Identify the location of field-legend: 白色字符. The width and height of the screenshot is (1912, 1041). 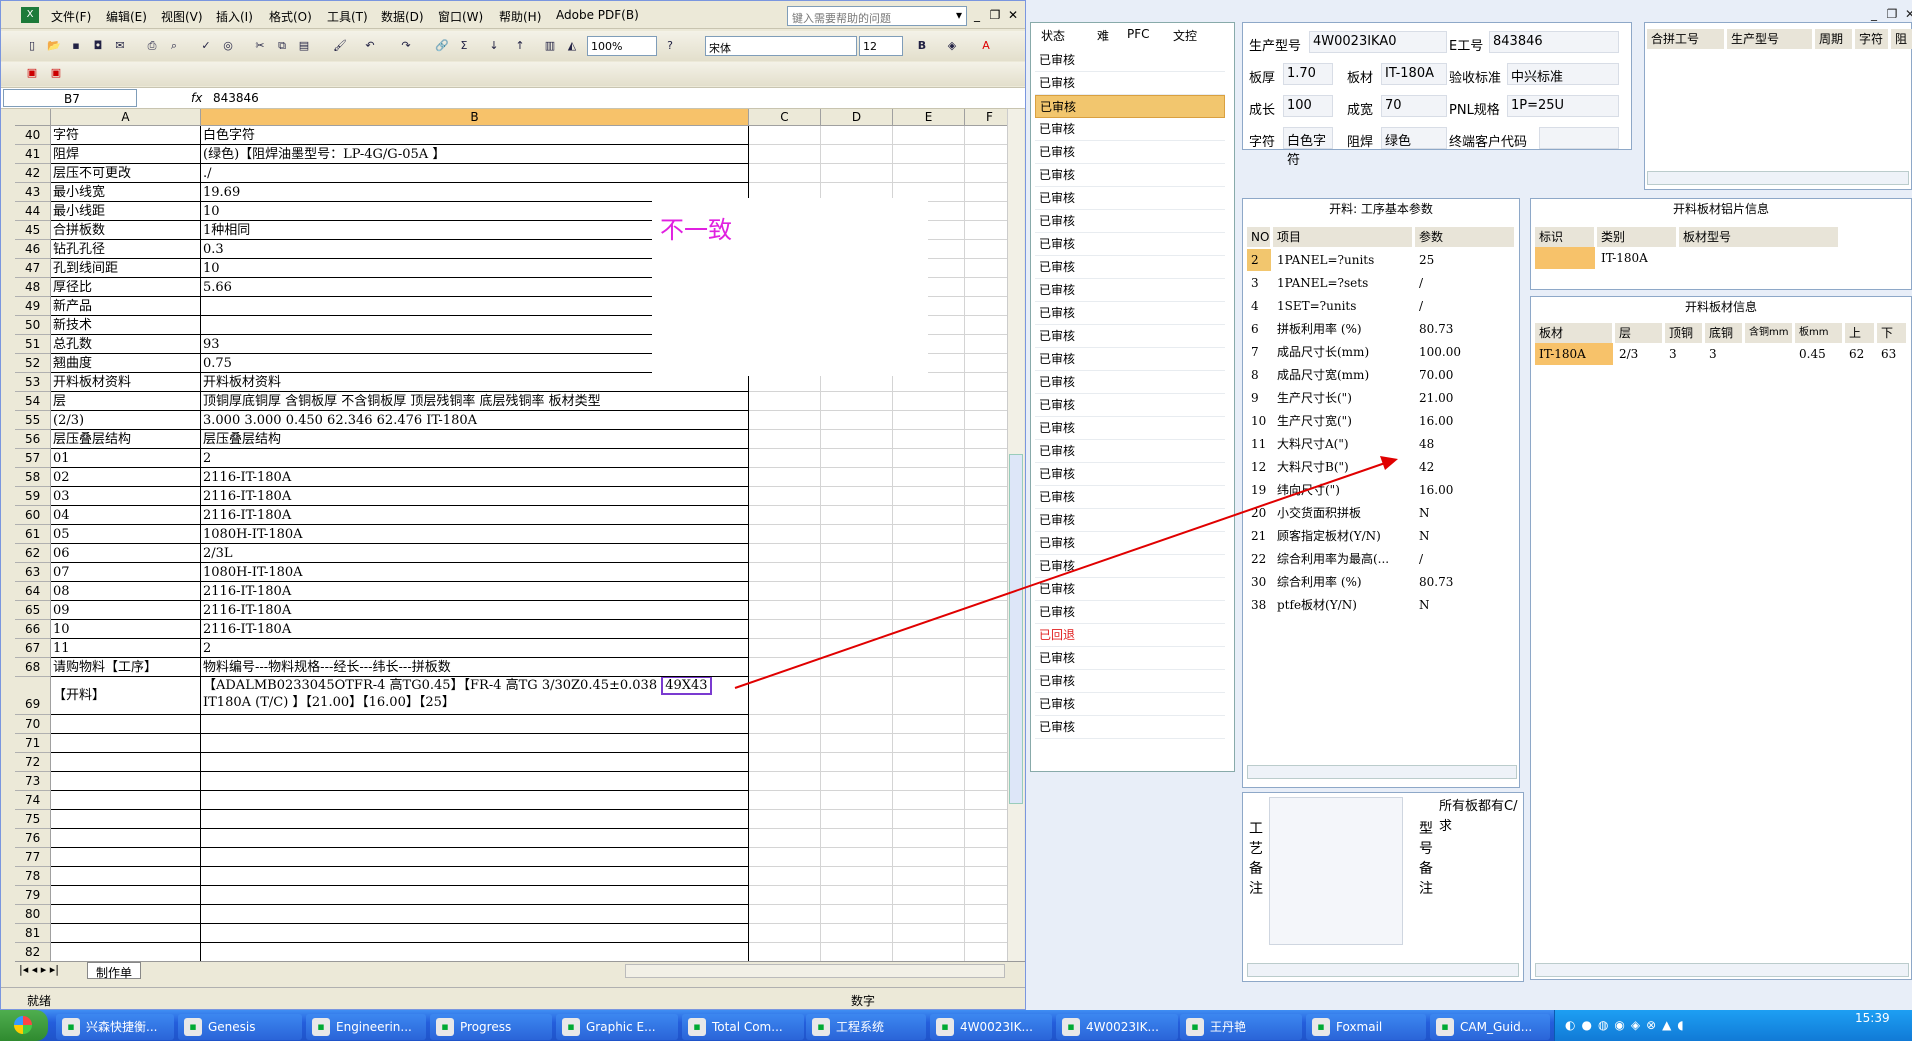
(1308, 147).